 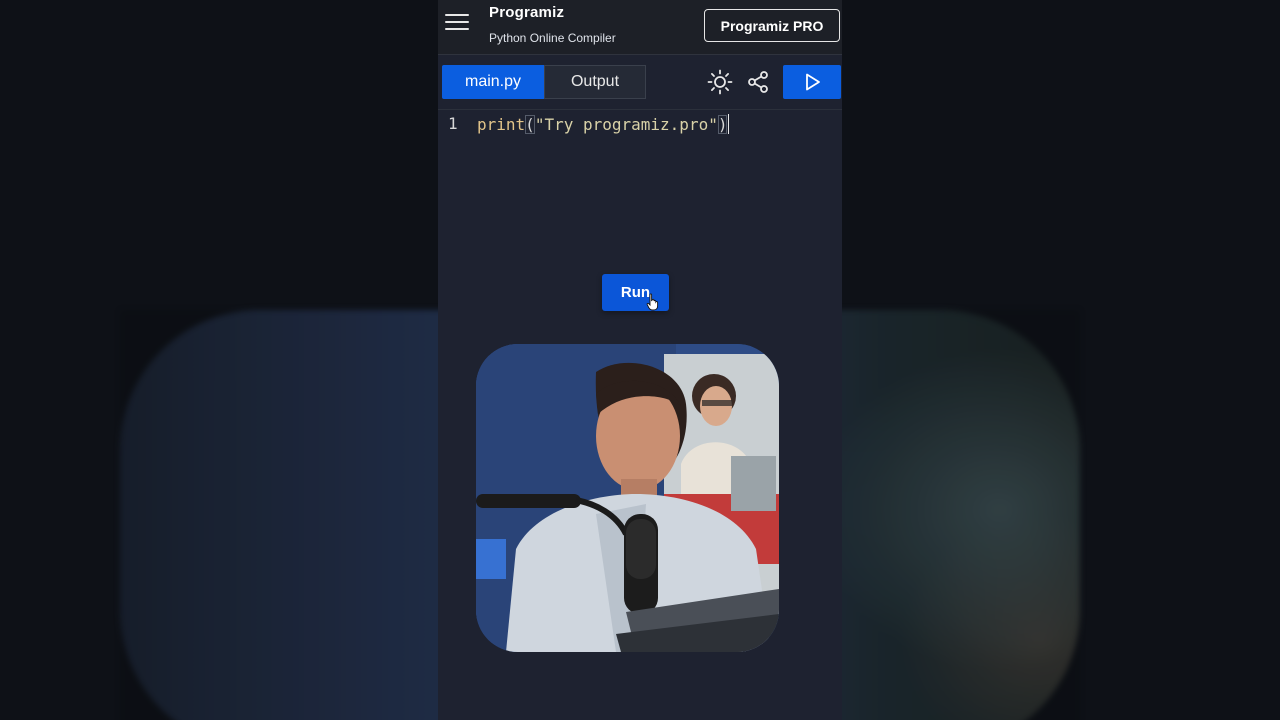 I want to click on programiz-pro-button: Programiz PRO, so click(x=772, y=25).